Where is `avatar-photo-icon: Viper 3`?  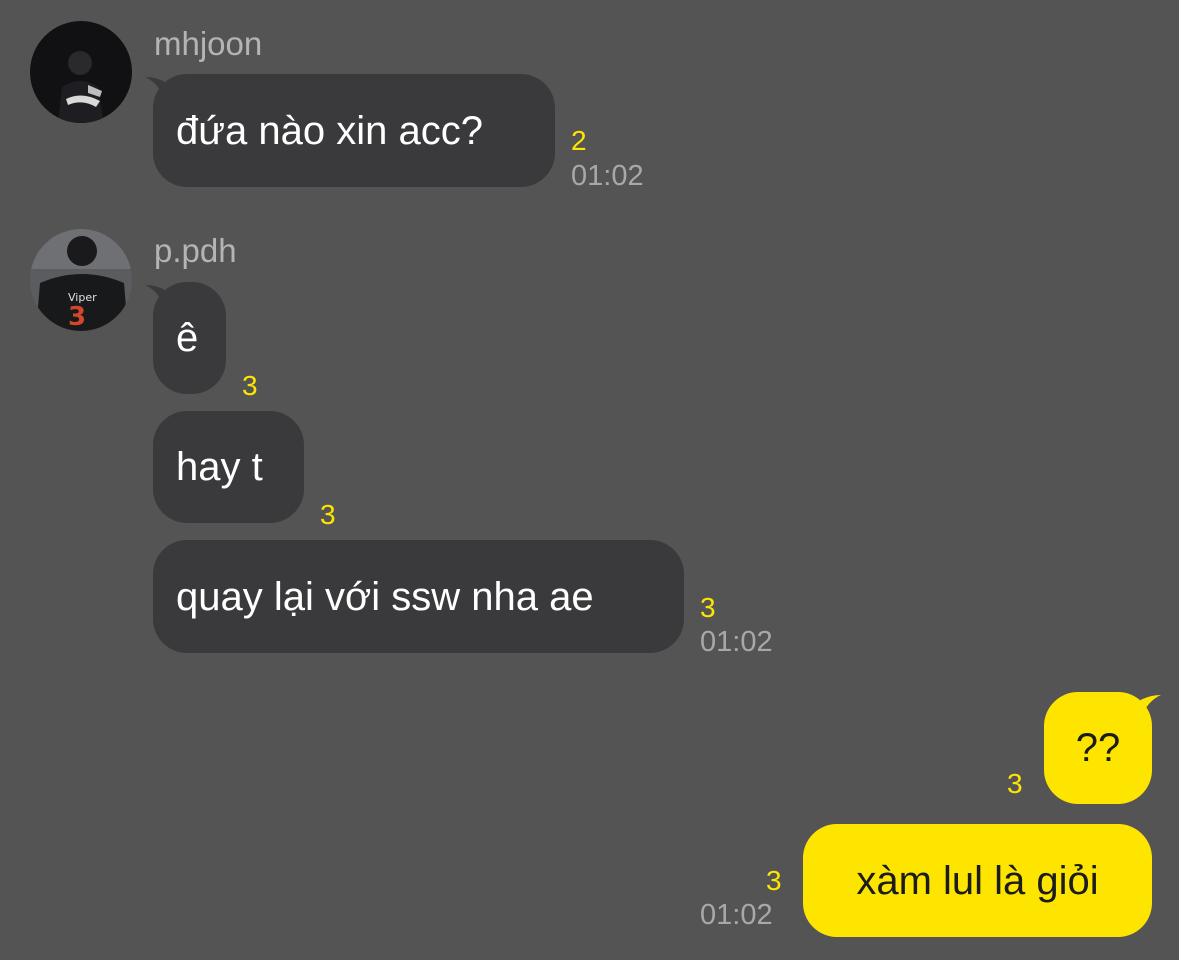
avatar-photo-icon: Viper 3 is located at coordinates (81, 280).